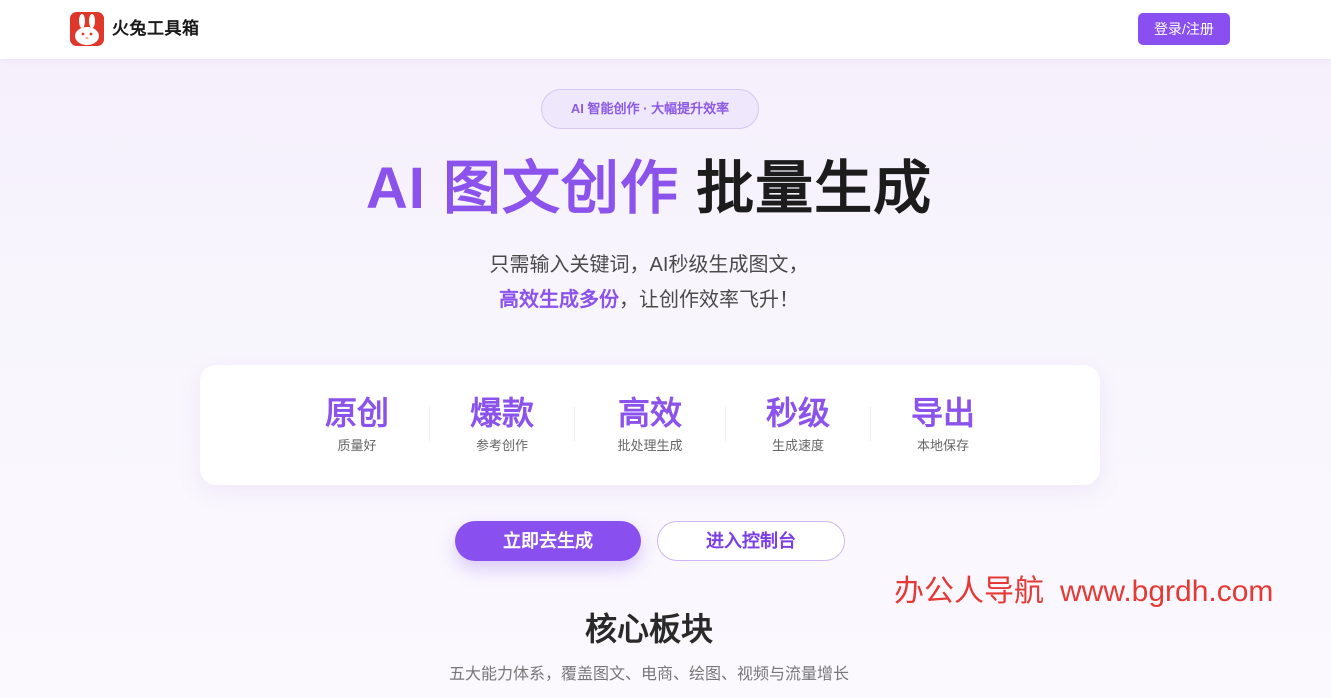 The height and width of the screenshot is (698, 1331). I want to click on watermark-name: 办公人导航, so click(969, 591).